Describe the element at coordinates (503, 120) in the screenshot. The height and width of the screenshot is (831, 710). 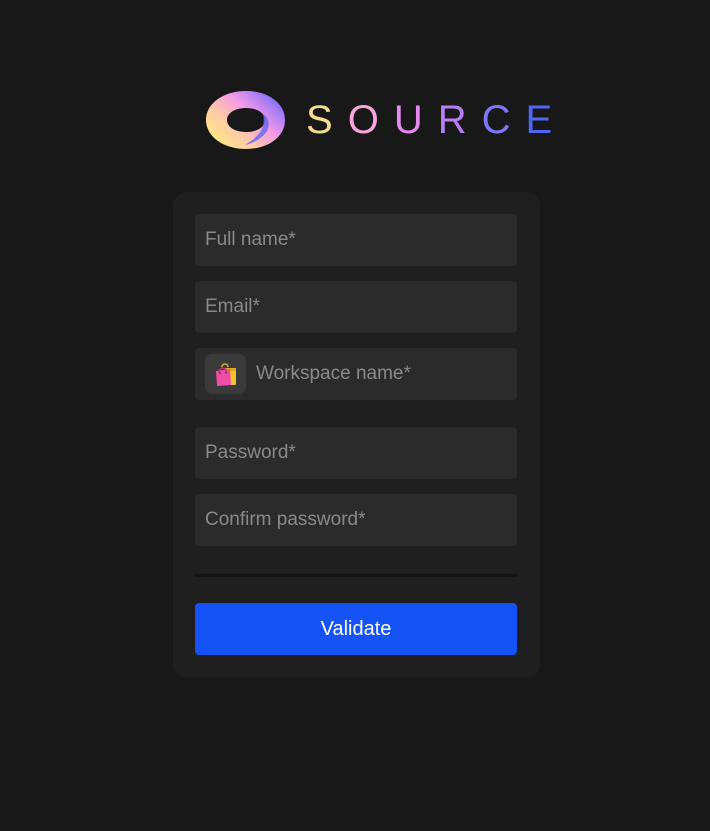
I see `wordmark-letter: C` at that location.